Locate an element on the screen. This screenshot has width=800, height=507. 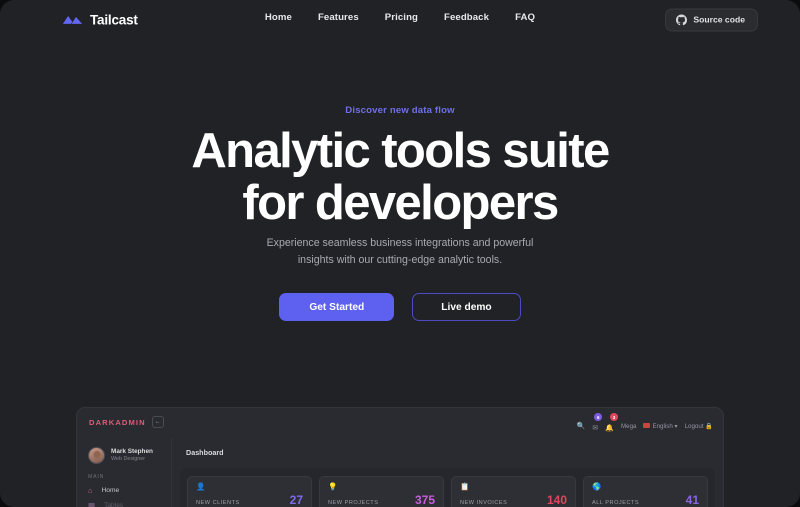
language-selector: English ▾ is located at coordinates (660, 426).